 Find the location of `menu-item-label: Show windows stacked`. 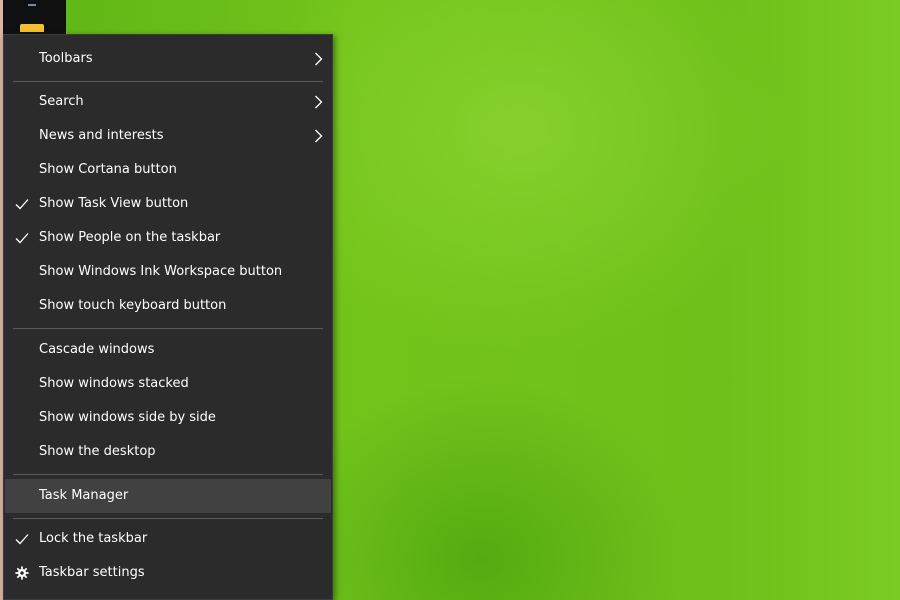

menu-item-label: Show windows stacked is located at coordinates (114, 383).